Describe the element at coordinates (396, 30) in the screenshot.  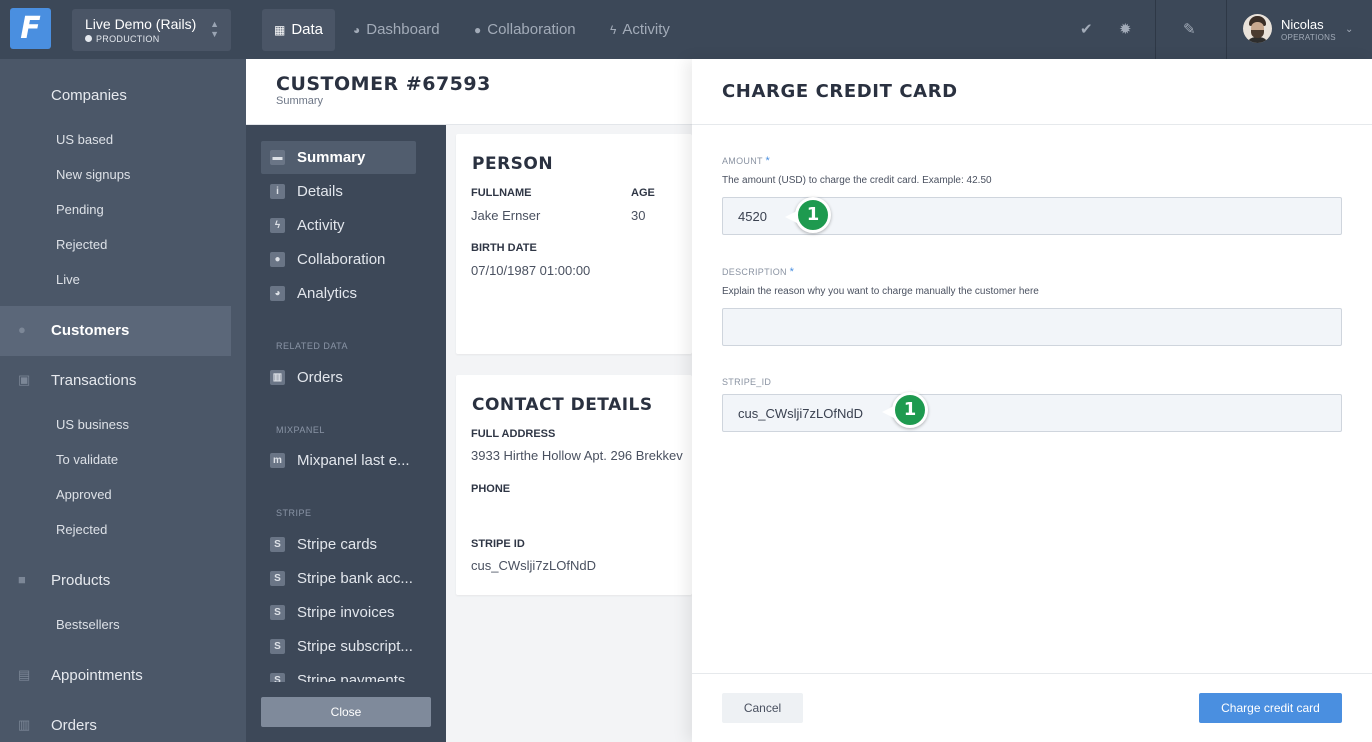
I see `tab-dashboard: ◕ Dashboard` at that location.